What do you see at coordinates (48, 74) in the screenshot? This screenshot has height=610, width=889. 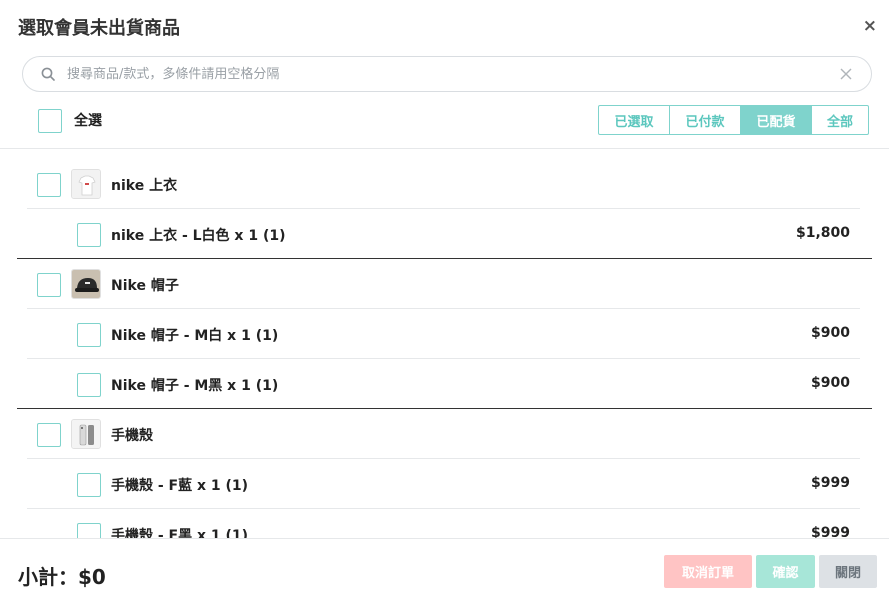 I see `search-icon` at bounding box center [48, 74].